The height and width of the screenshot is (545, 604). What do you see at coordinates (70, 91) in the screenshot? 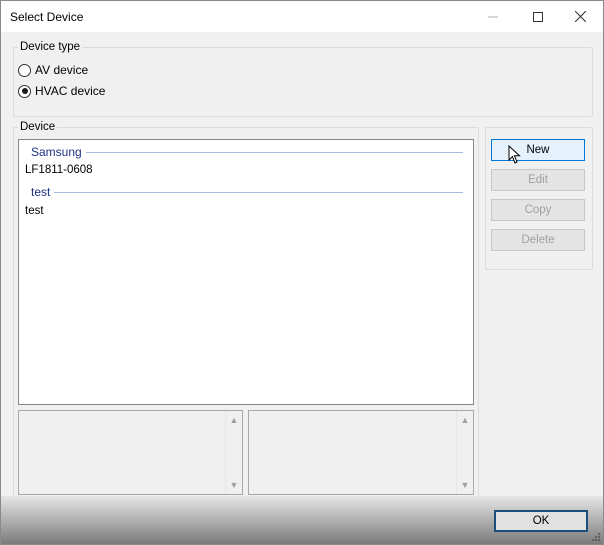
I see `radio-hvac-device-label: HVAC device` at bounding box center [70, 91].